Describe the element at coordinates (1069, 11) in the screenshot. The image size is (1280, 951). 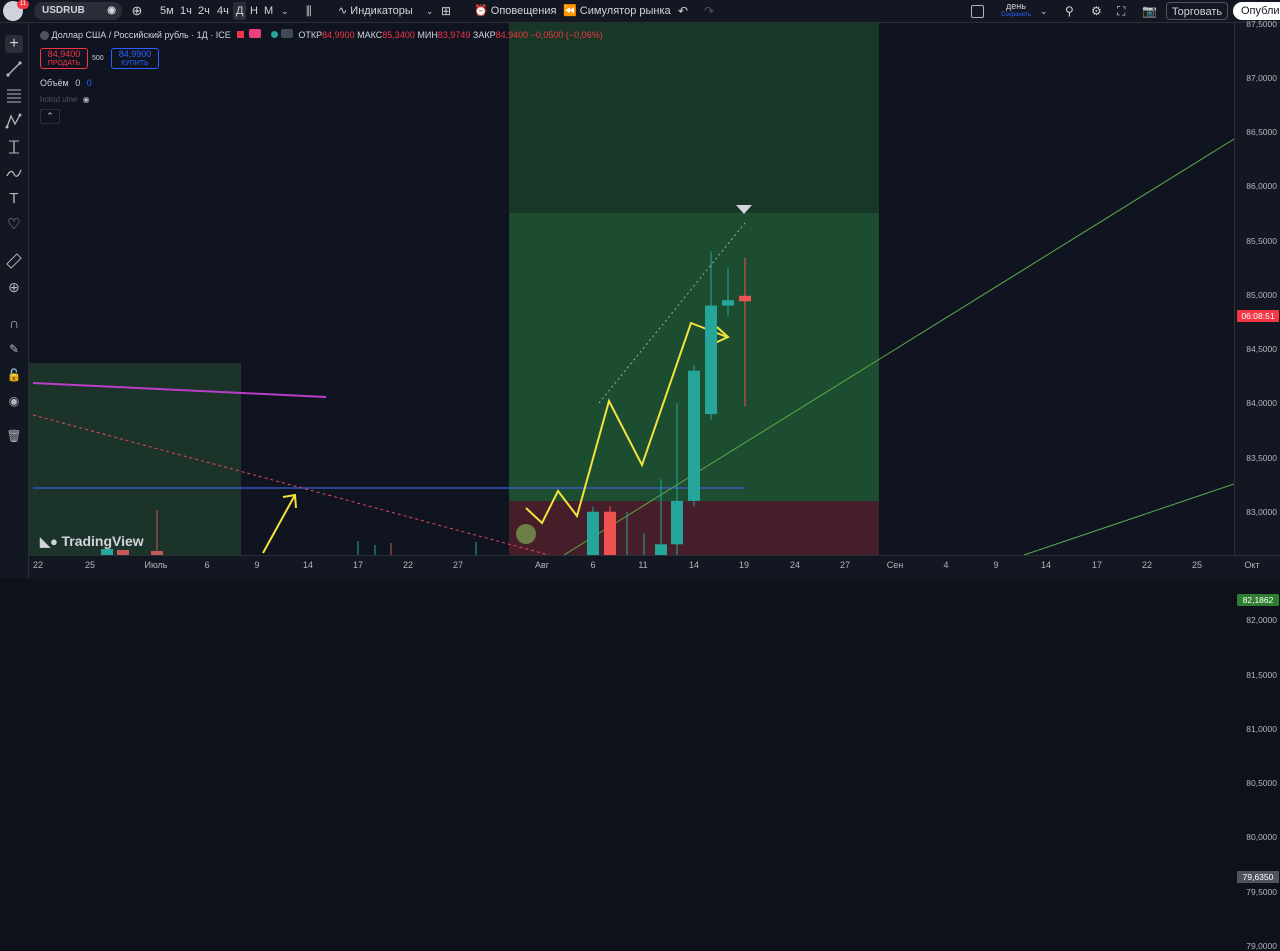
I see `quick-search-icon: ⚲` at that location.